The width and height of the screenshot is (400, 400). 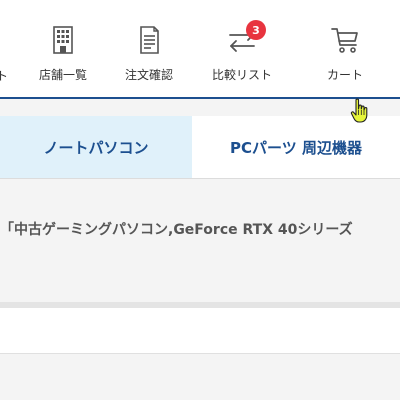 What do you see at coordinates (242, 55) in the screenshot?
I see `nav-compare-list: 3 比較リスト` at bounding box center [242, 55].